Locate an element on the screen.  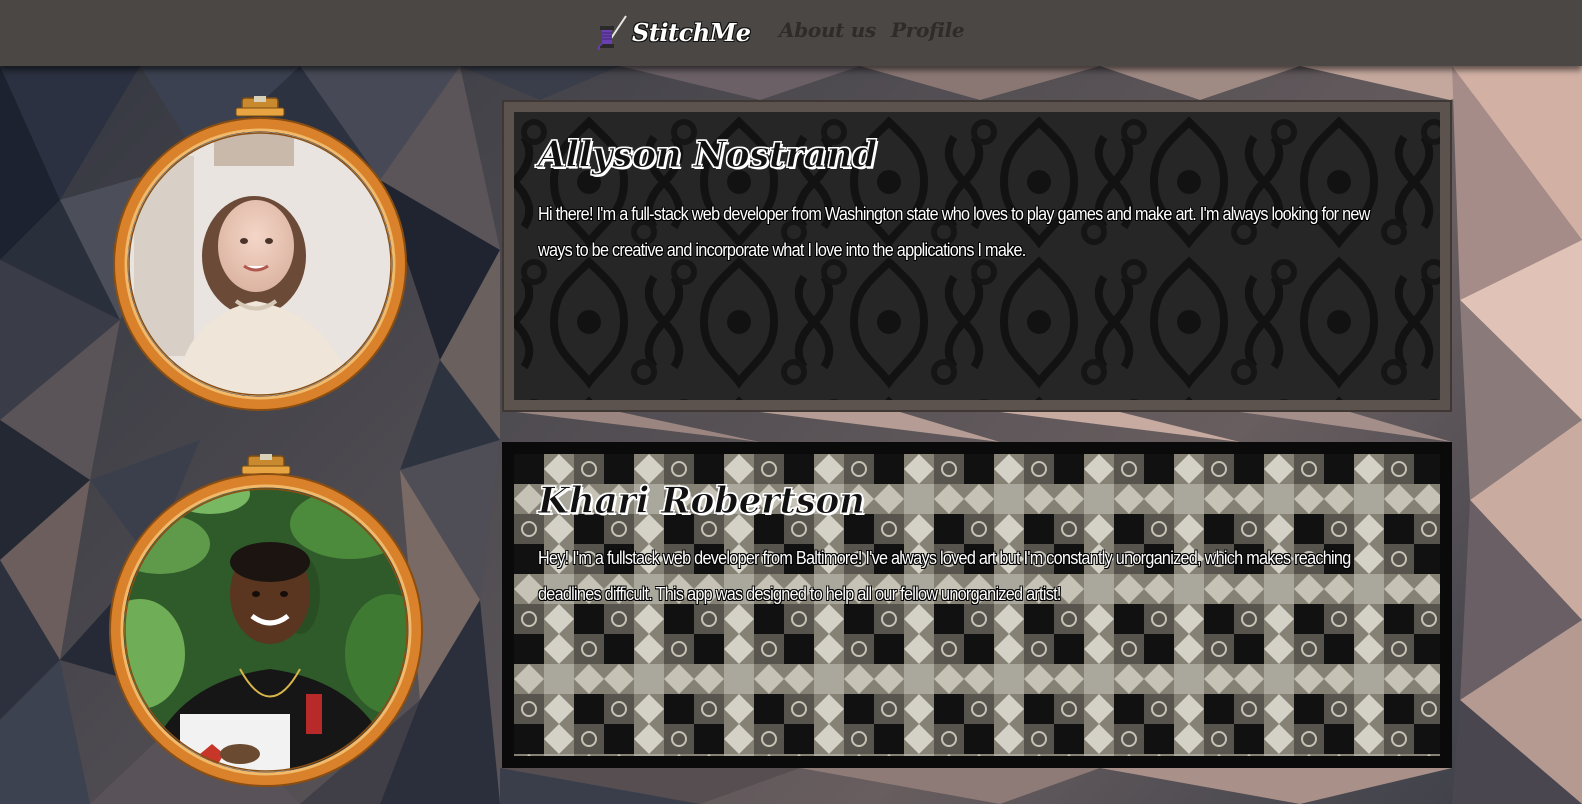
portrait-photo-khari is located at coordinates (266, 630).